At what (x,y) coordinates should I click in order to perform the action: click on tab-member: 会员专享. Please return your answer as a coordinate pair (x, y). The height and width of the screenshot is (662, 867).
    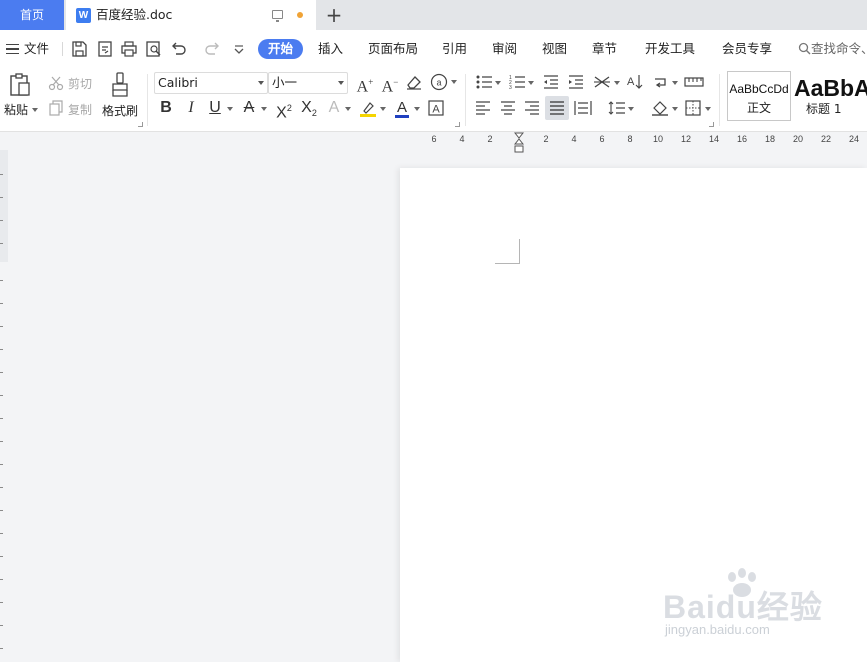
    Looking at the image, I should click on (747, 49).